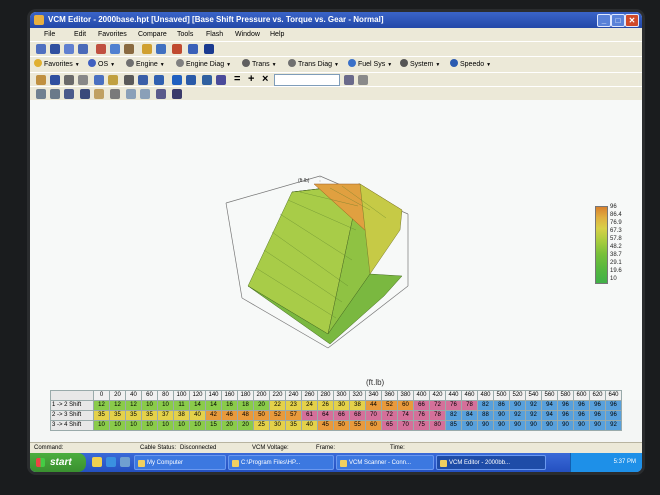  What do you see at coordinates (85, 94) in the screenshot?
I see `grid-icon` at bounding box center [85, 94].